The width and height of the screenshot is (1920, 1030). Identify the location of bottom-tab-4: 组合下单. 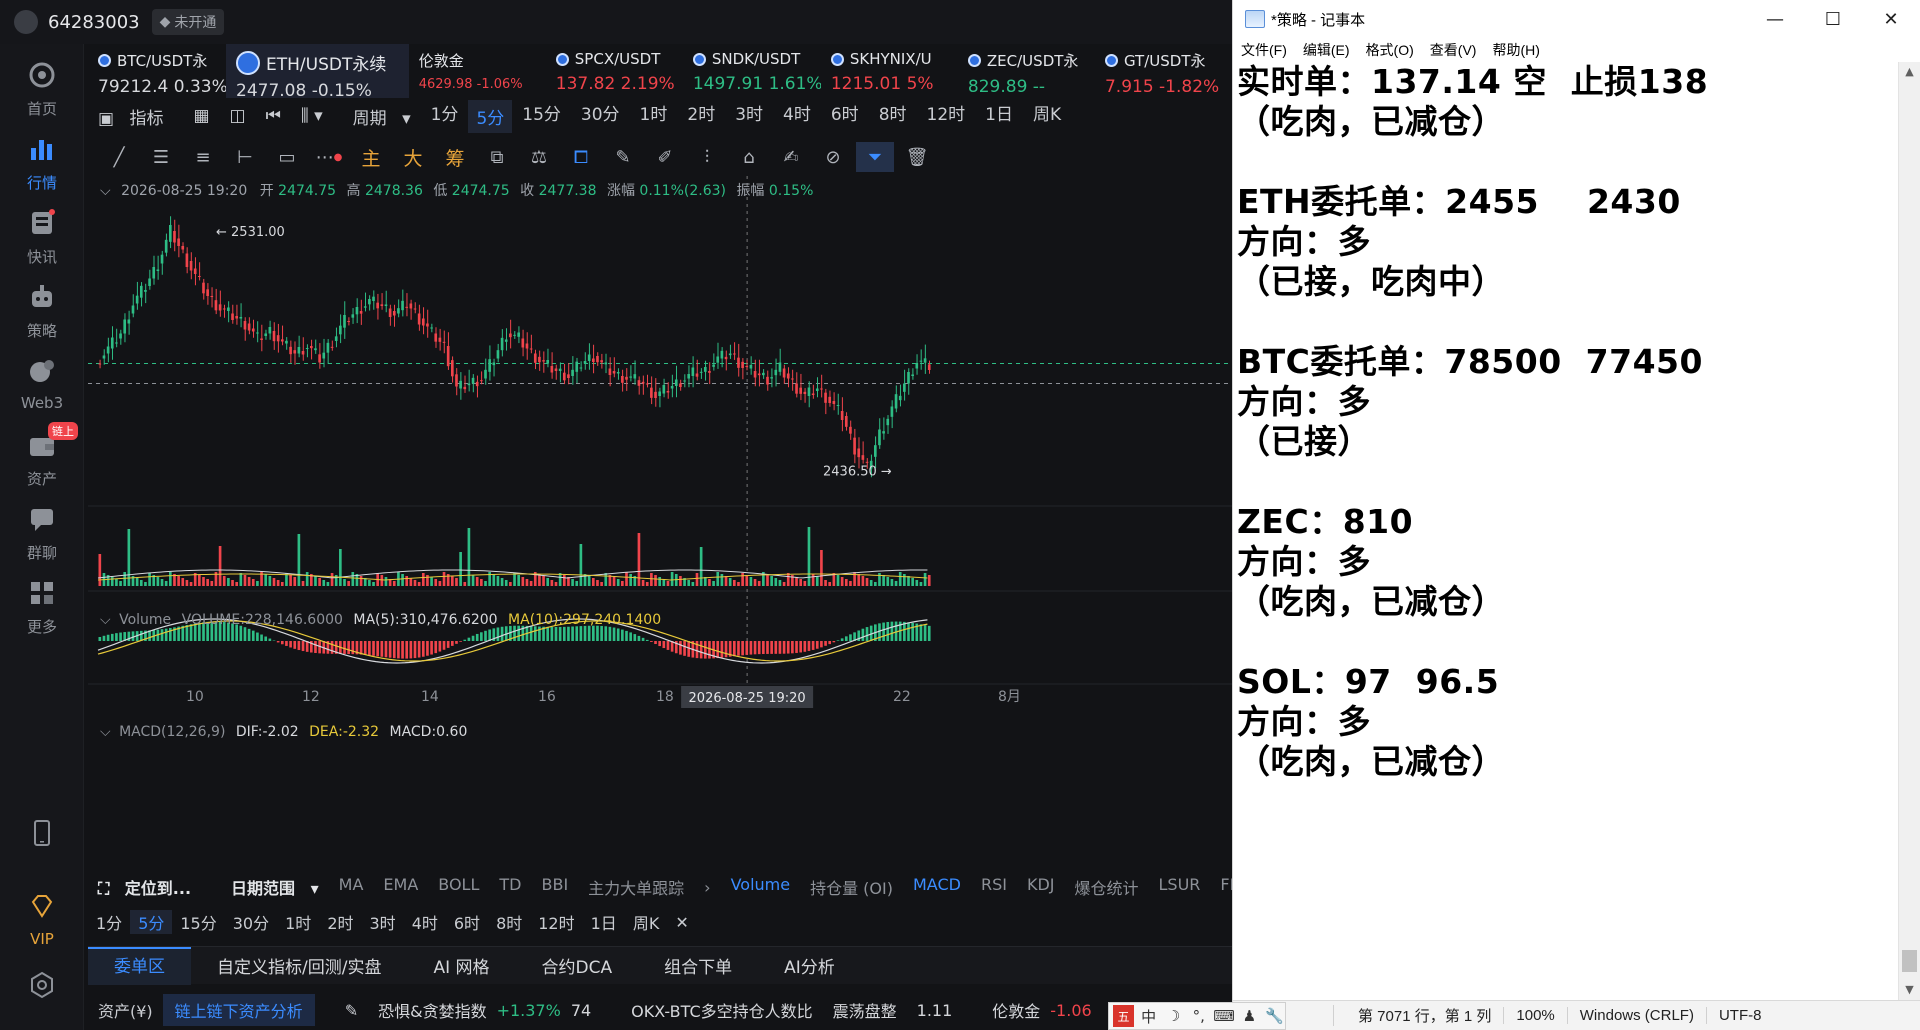
(698, 965).